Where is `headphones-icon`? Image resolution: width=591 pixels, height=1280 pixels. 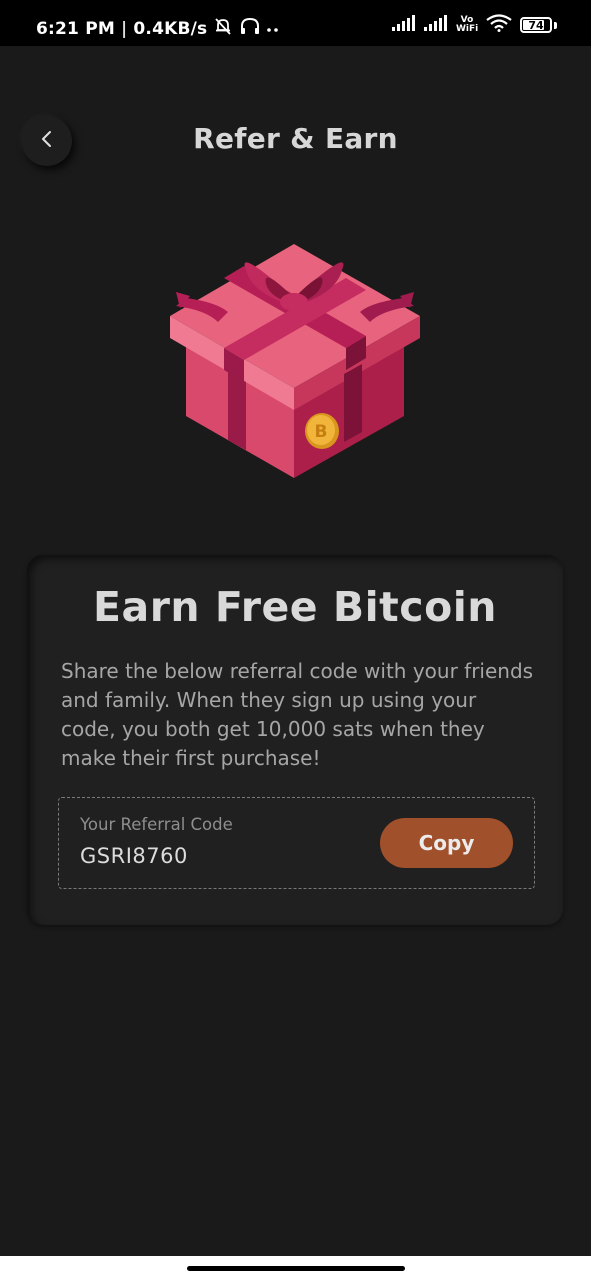 headphones-icon is located at coordinates (250, 28).